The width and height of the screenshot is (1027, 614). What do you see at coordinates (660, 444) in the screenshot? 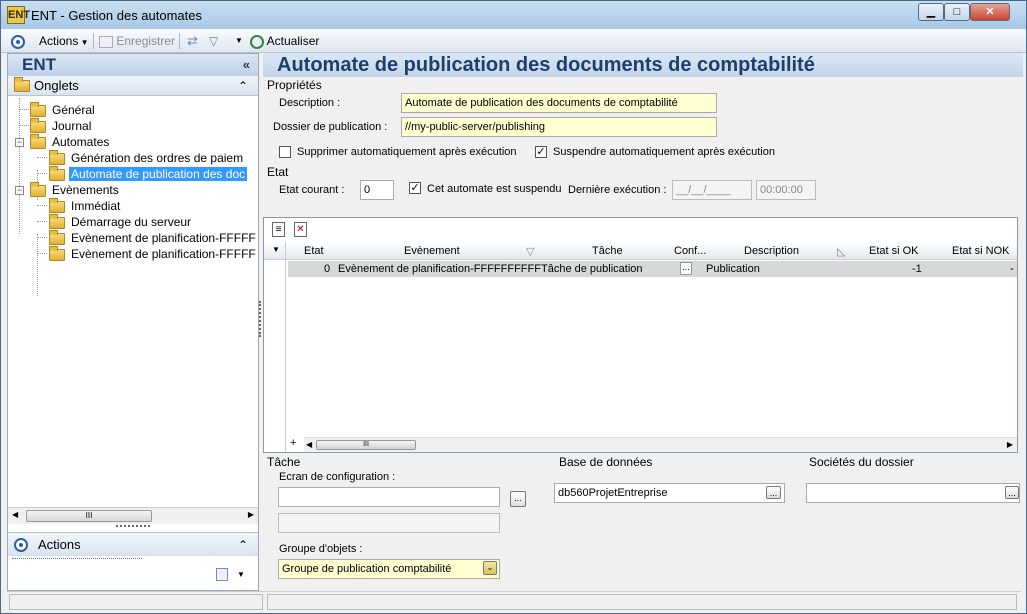
I see `grid-horizontal-scrollbar: ◀ III ▶` at bounding box center [660, 444].